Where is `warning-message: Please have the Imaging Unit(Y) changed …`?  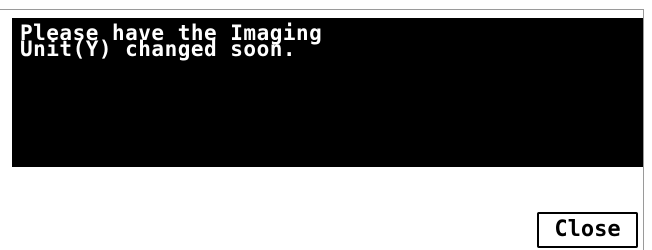 warning-message: Please have the Imaging Unit(Y) changed … is located at coordinates (171, 41).